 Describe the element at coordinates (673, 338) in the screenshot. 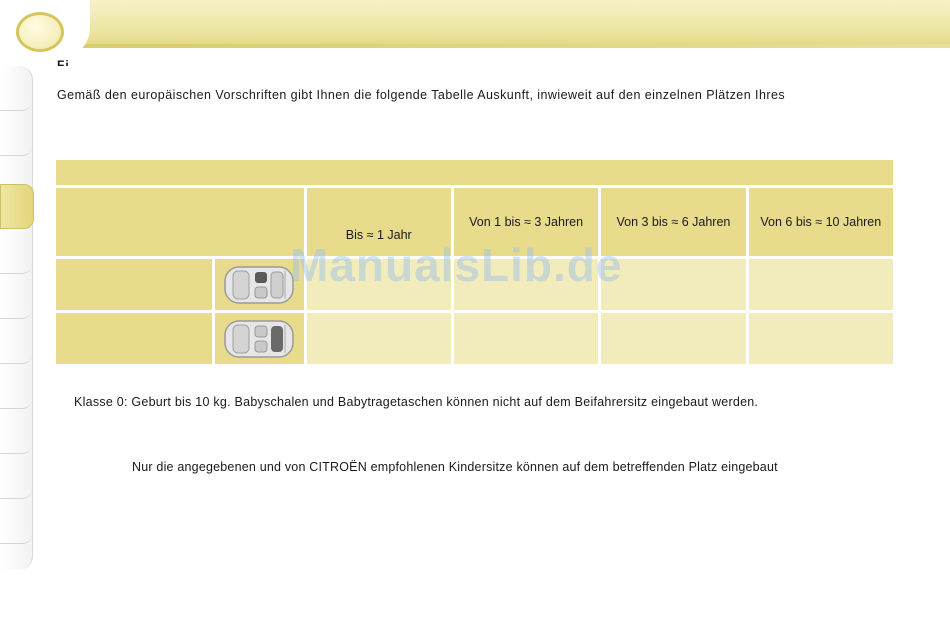

I see `cell-r2-c3` at that location.